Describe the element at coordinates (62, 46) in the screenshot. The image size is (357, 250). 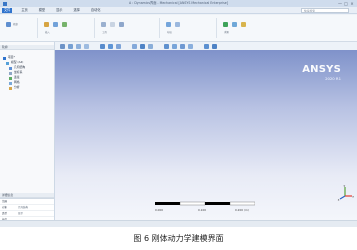
I see `select-icon` at that location.